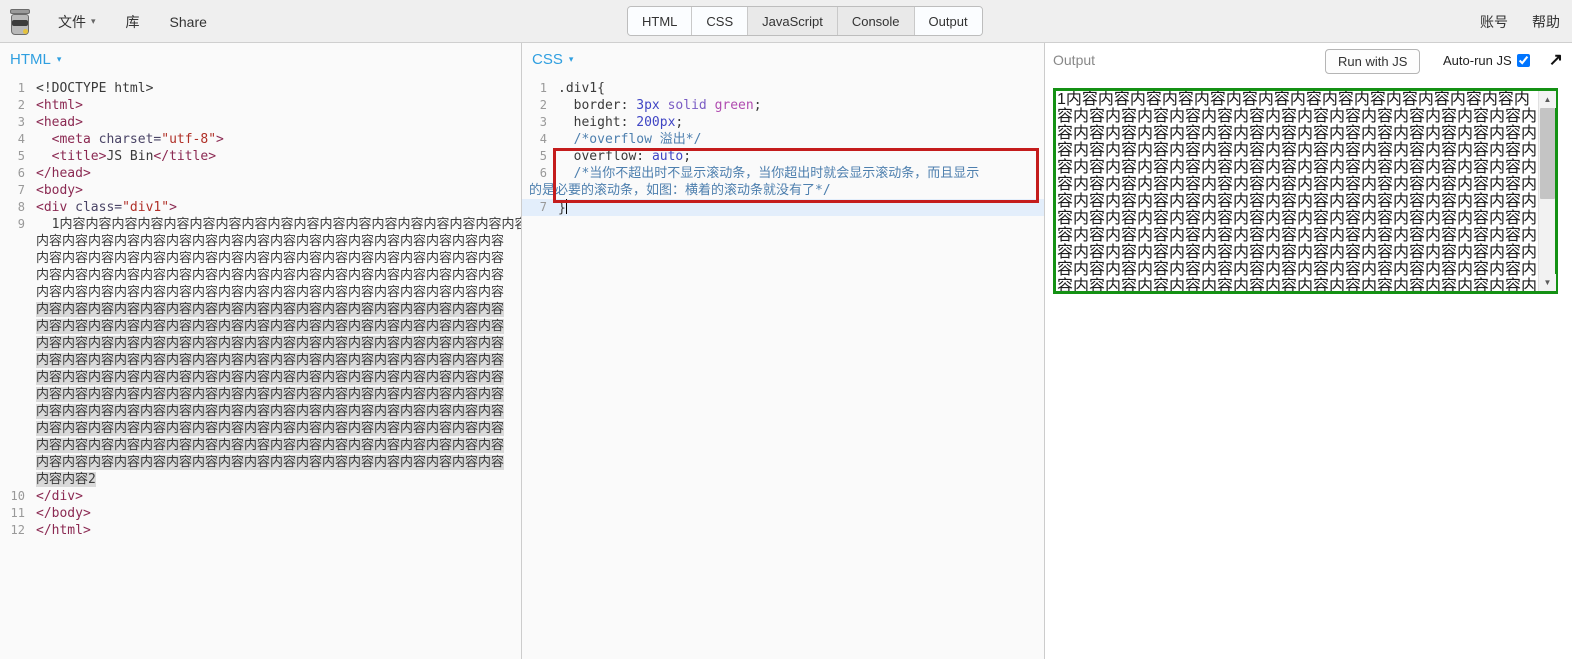 Image resolution: width=1572 pixels, height=659 pixels. I want to click on jsbin-logo-icon, so click(20, 22).